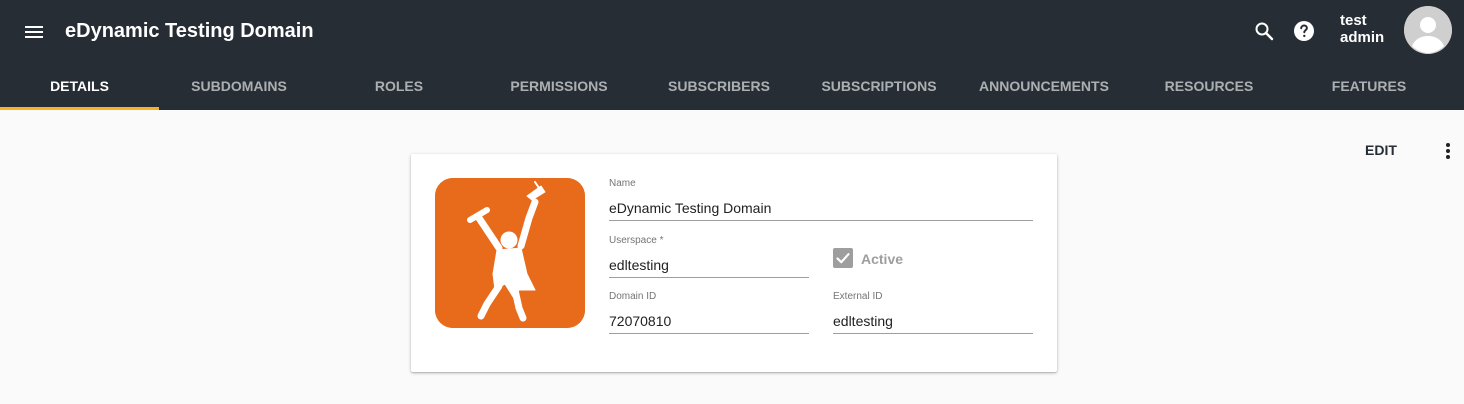 The image size is (1464, 404). I want to click on name-input, so click(821, 208).